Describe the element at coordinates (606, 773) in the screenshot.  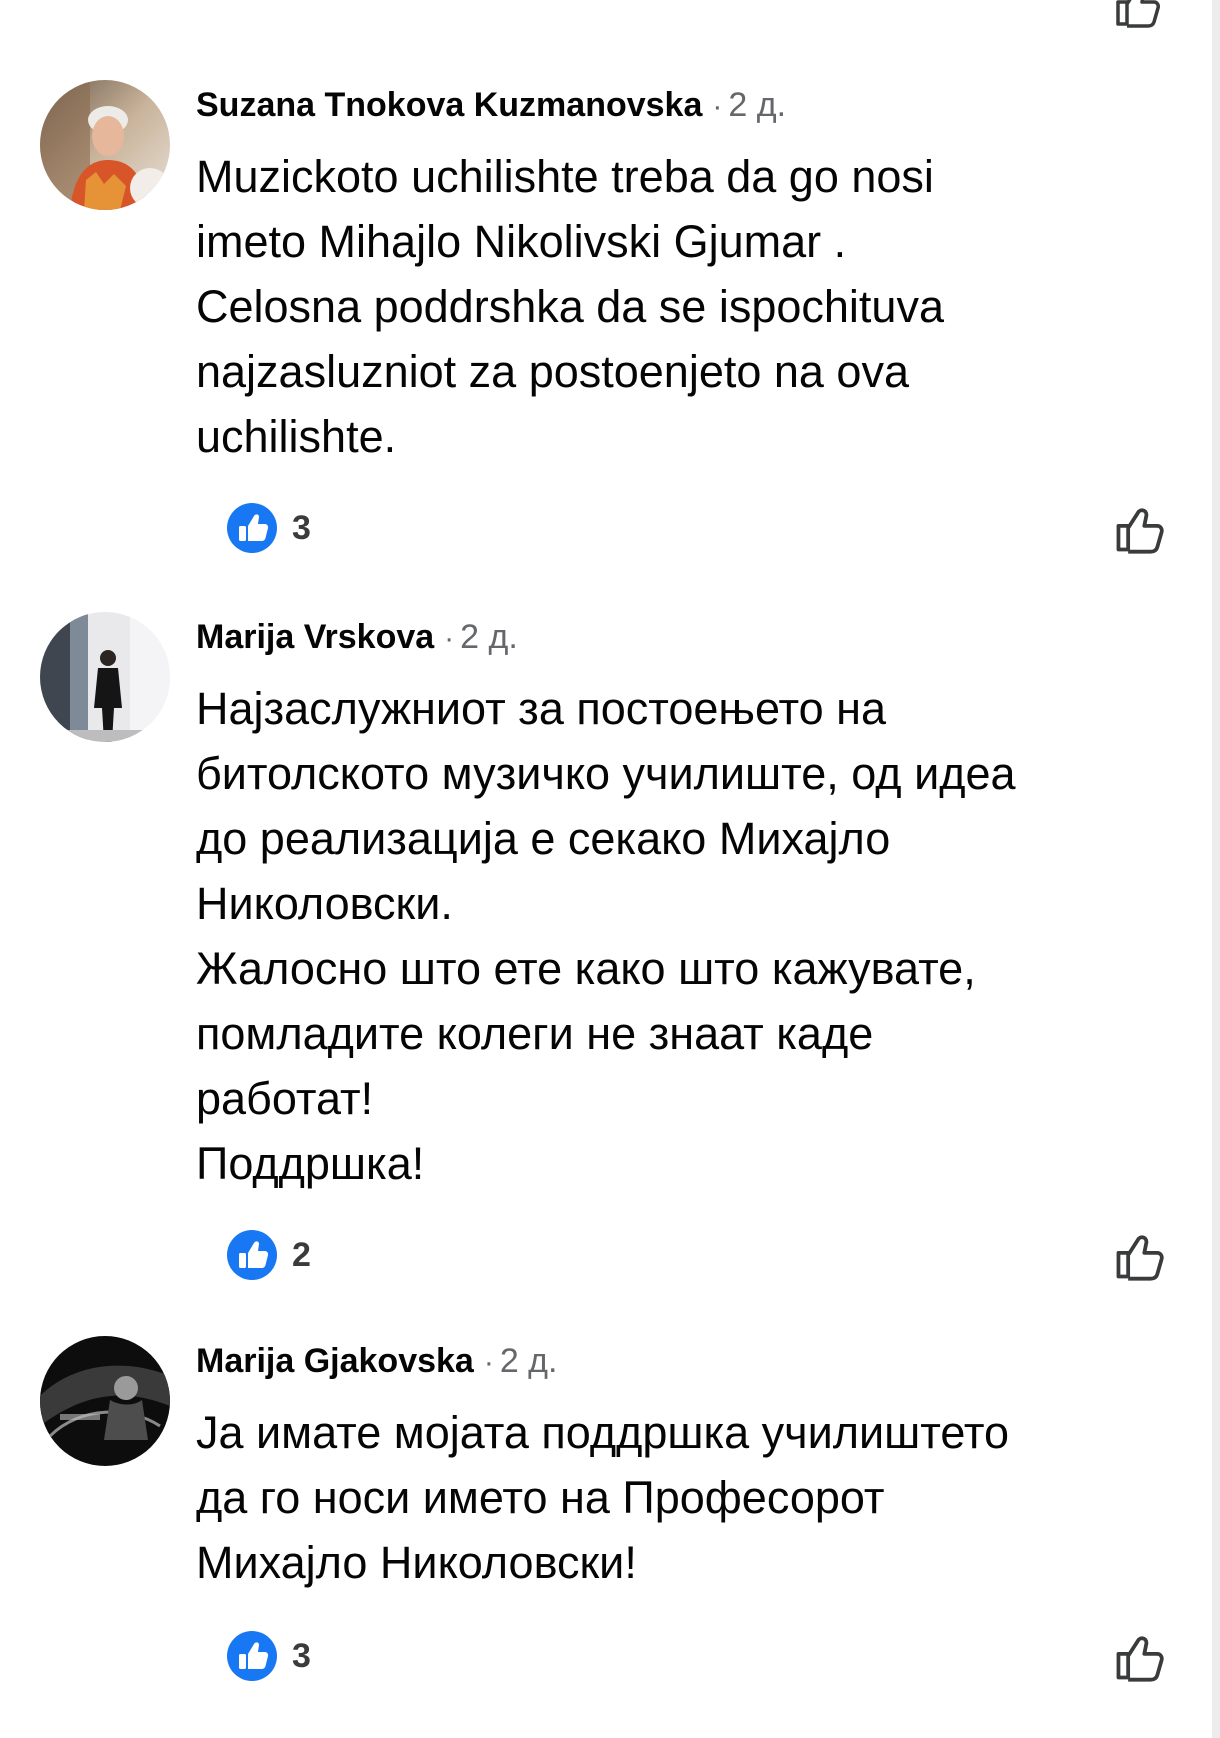
I see `comment-line: битолското музичко училиште, од идеа` at that location.